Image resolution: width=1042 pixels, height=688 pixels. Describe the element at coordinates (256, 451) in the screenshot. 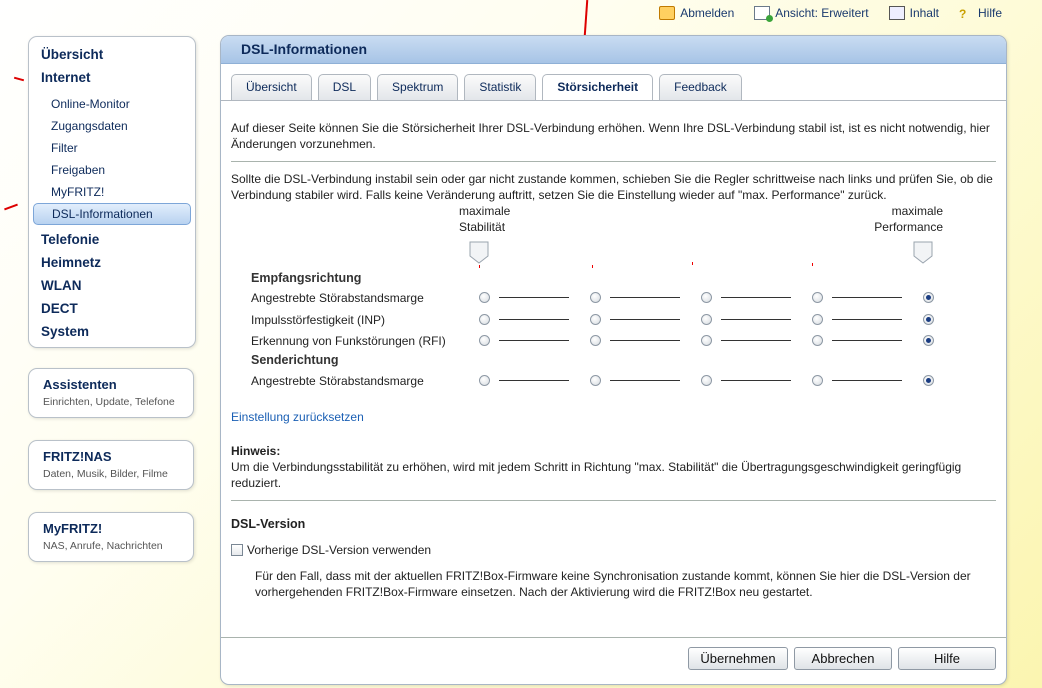

I see `hint-title: Hinweis:` at that location.